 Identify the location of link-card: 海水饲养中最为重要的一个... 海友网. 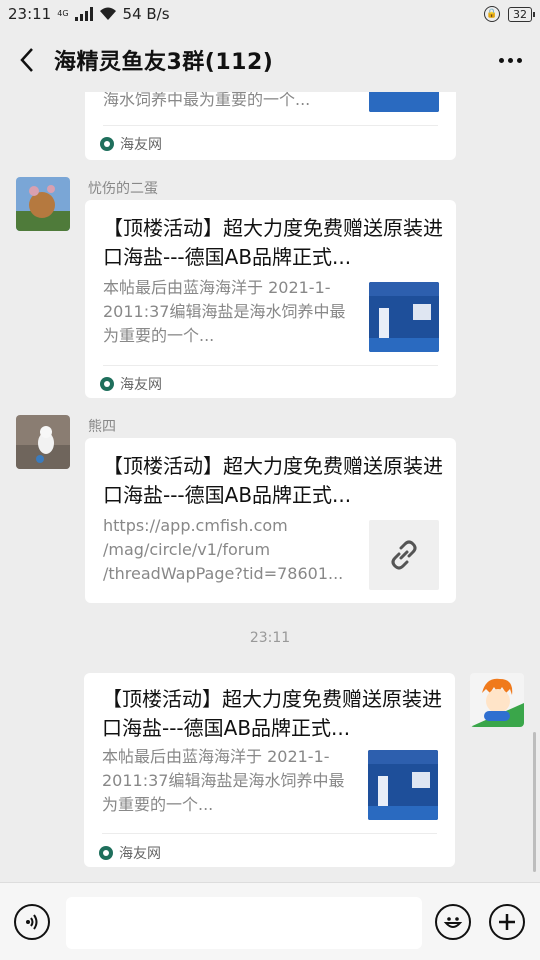
(270, 126).